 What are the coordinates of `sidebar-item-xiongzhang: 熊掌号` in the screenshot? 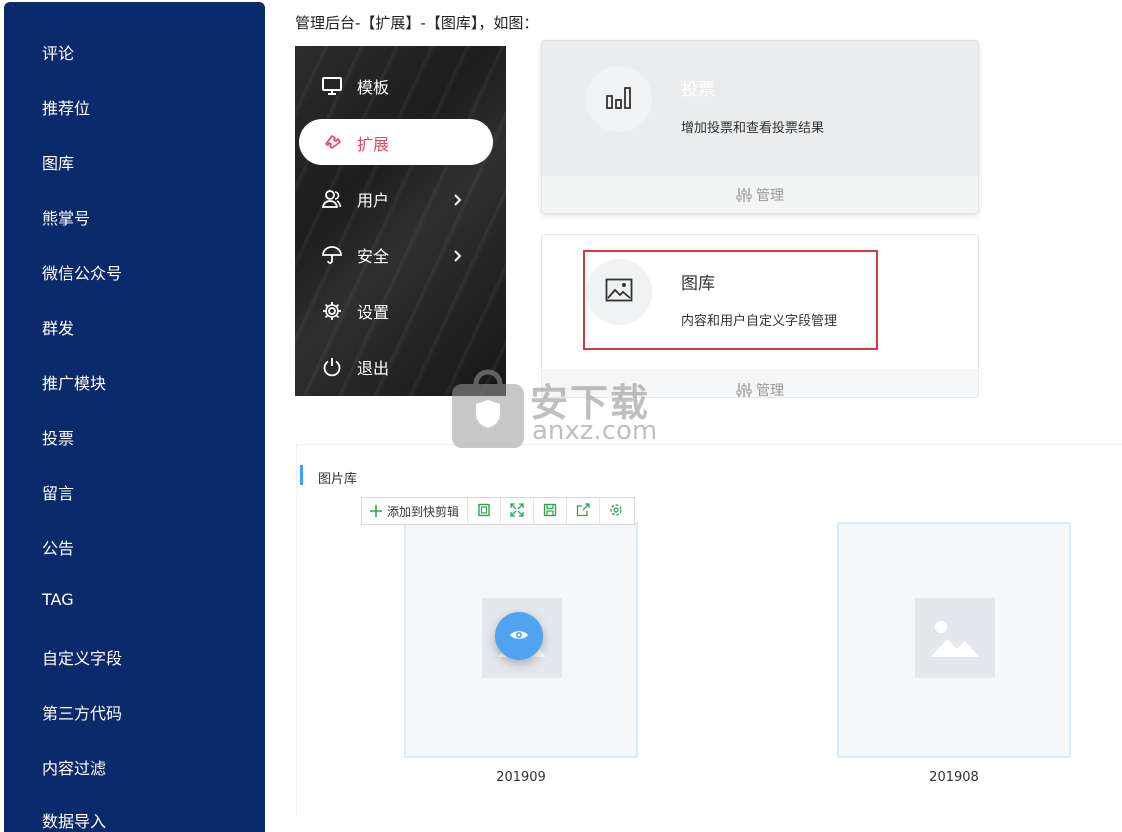 It's located at (66, 217).